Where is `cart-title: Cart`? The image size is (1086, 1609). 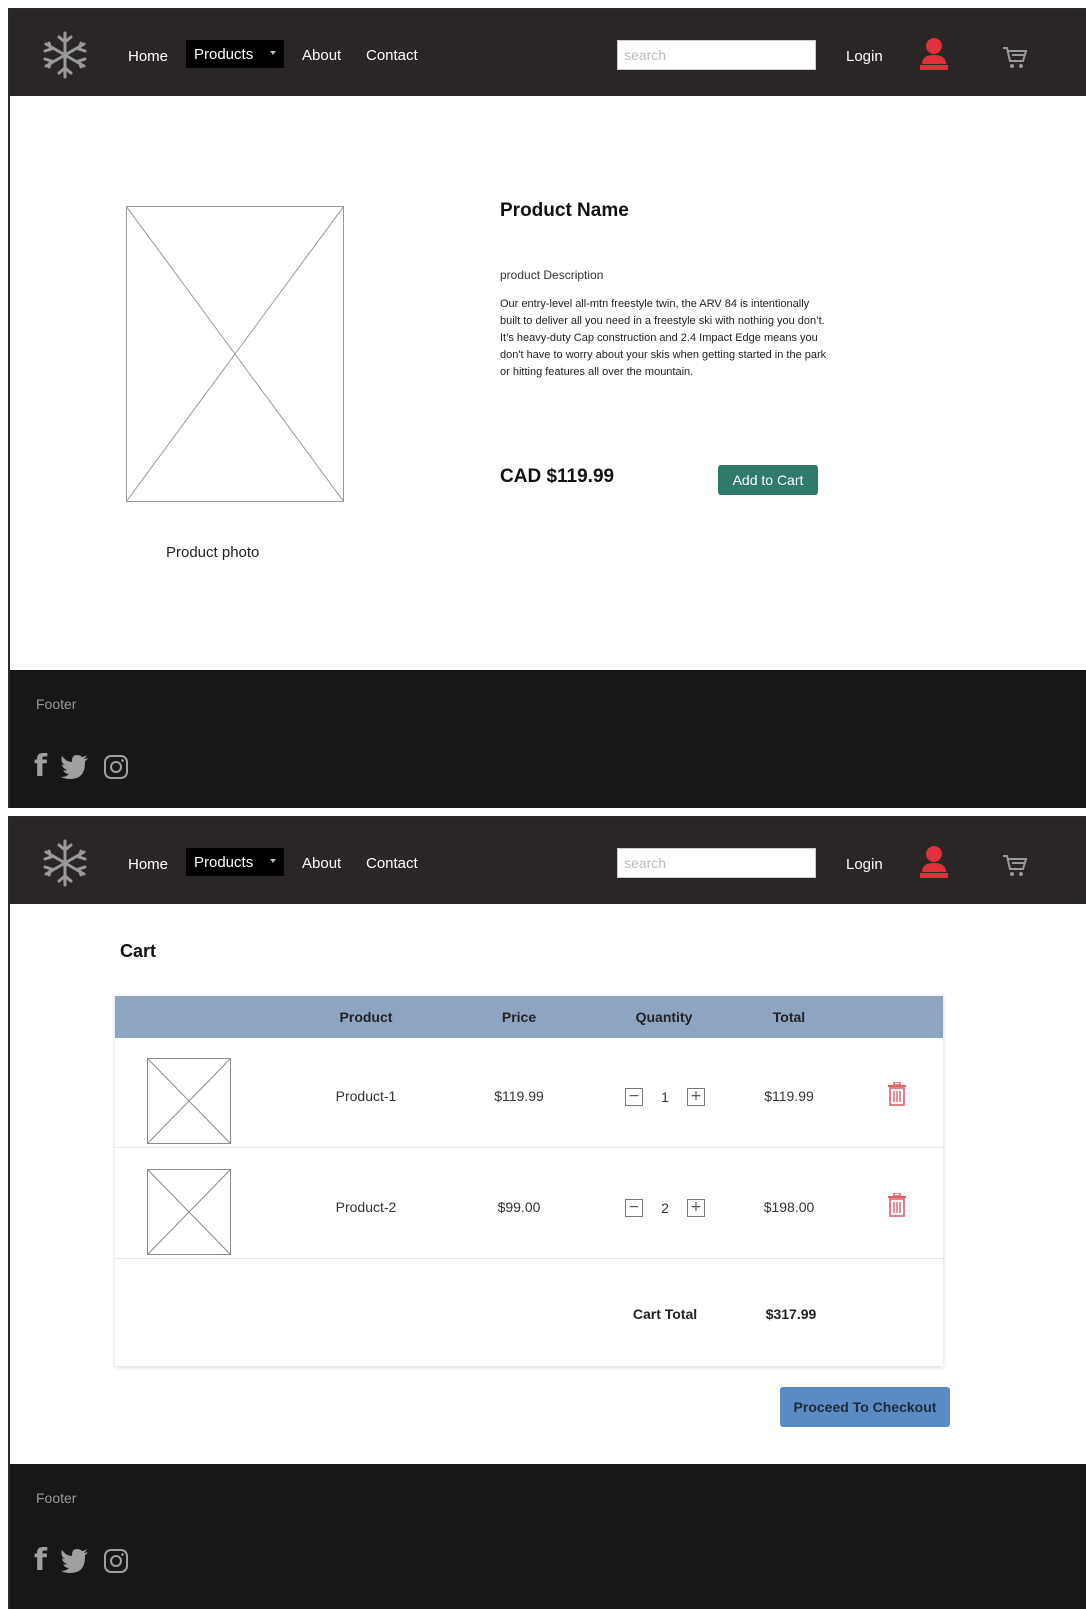 cart-title: Cart is located at coordinates (138, 951).